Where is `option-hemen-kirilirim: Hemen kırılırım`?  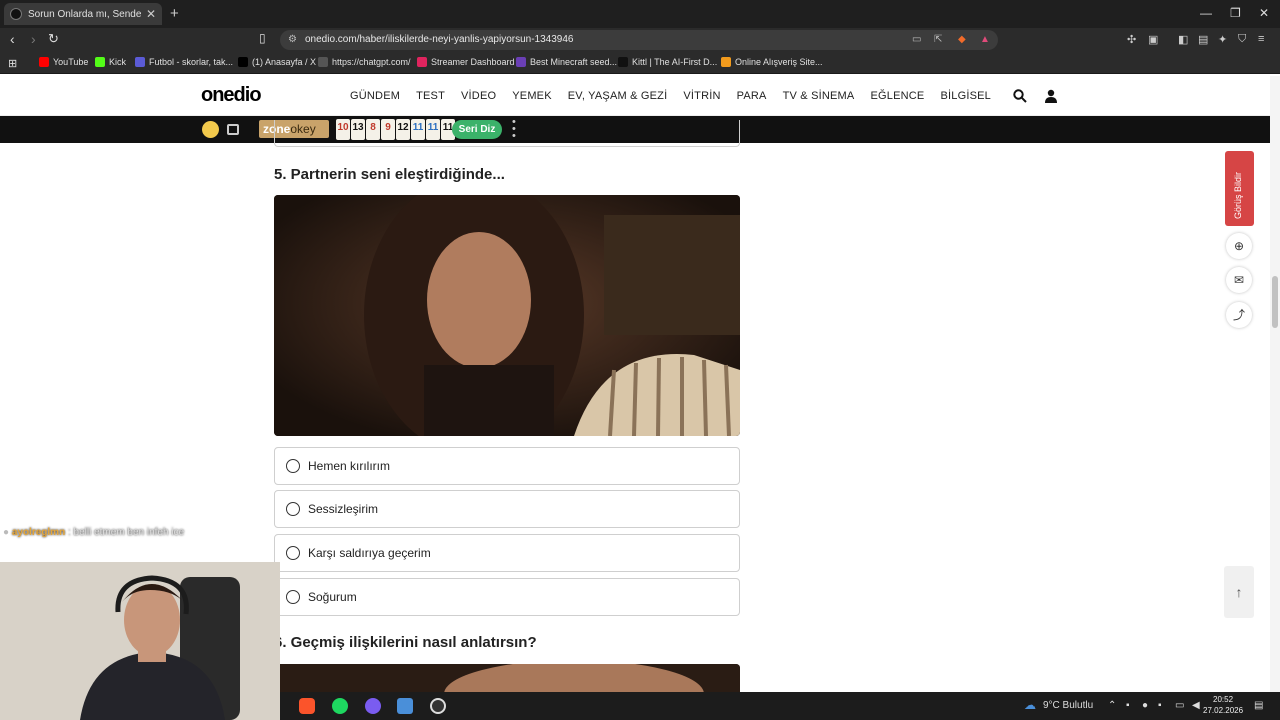 option-hemen-kirilirim: Hemen kırılırım is located at coordinates (507, 466).